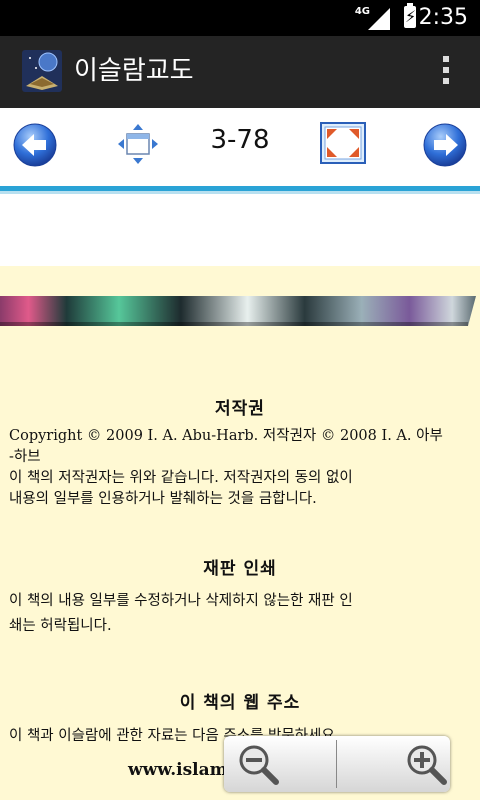 This screenshot has width=480, height=800. I want to click on reprint-line: 쇄는 허락됩니다., so click(60, 626).